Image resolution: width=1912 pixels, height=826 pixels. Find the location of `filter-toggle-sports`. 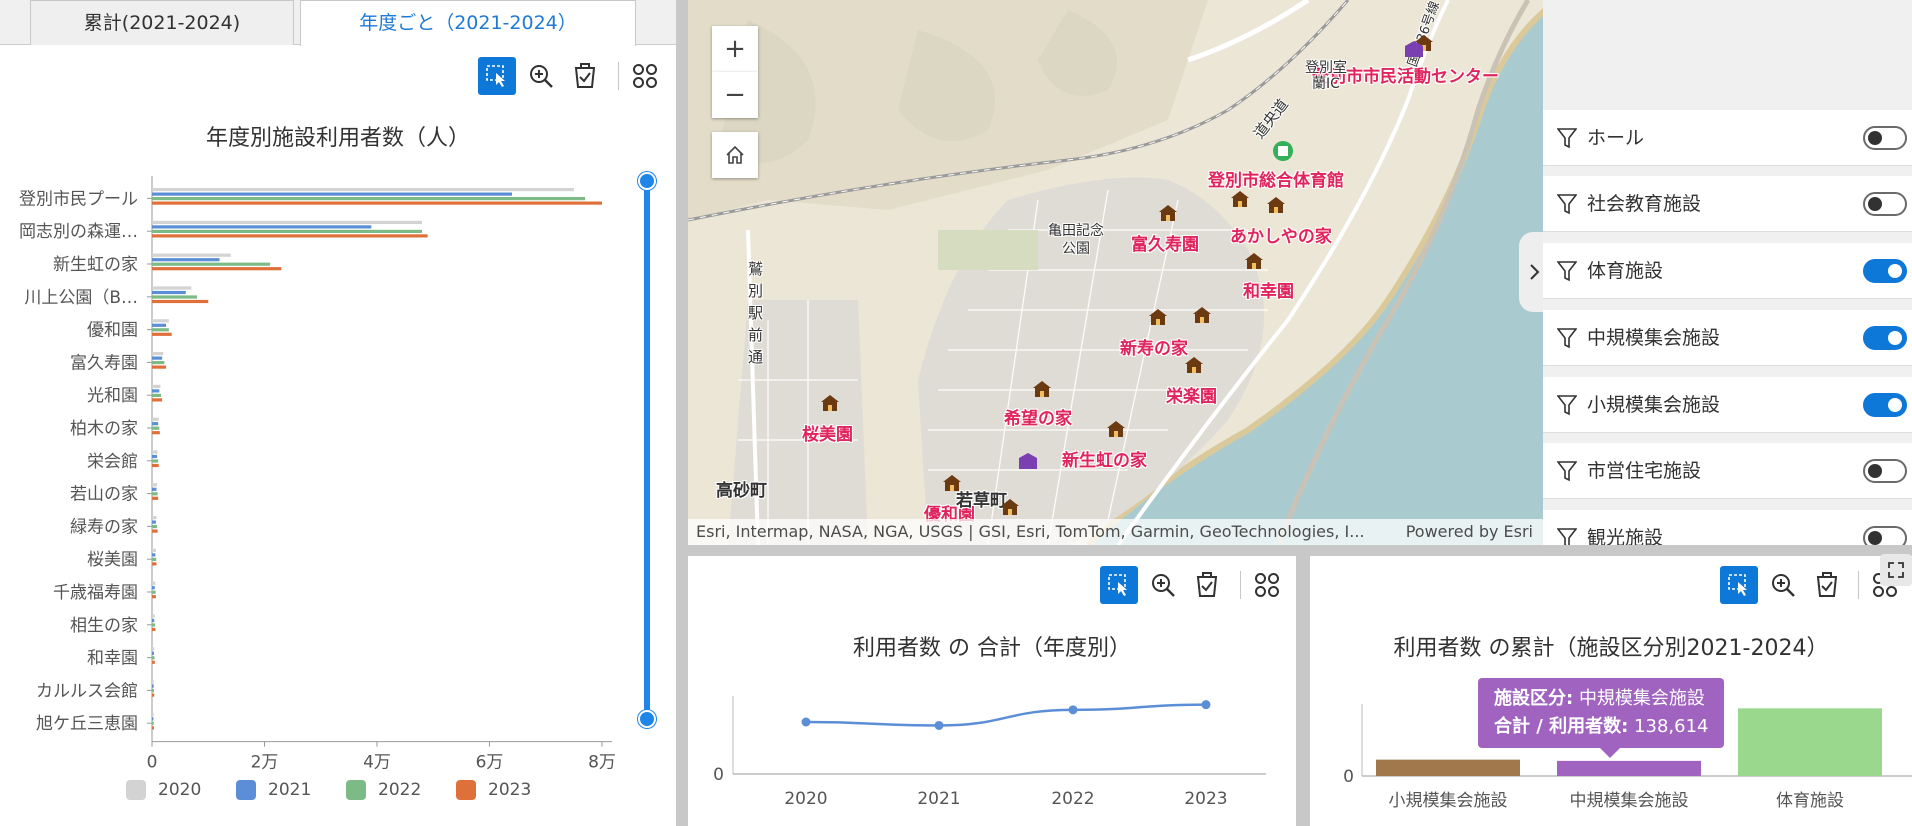

filter-toggle-sports is located at coordinates (1885, 271).